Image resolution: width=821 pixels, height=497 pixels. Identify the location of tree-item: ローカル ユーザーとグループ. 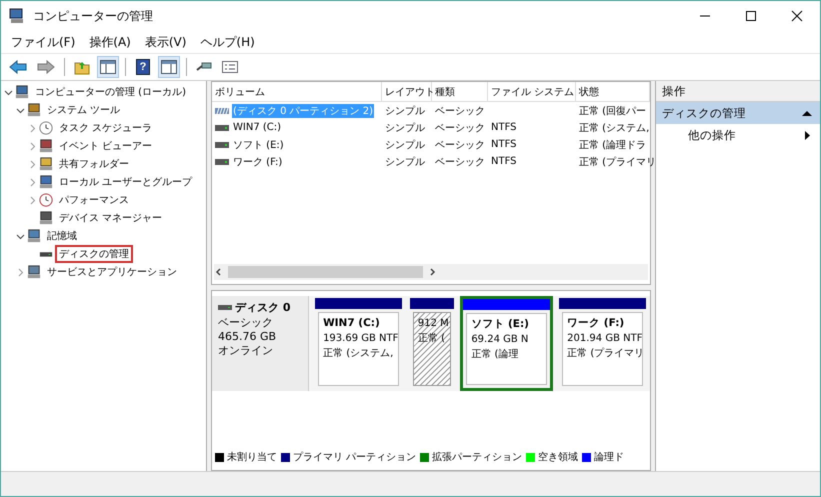
(125, 182).